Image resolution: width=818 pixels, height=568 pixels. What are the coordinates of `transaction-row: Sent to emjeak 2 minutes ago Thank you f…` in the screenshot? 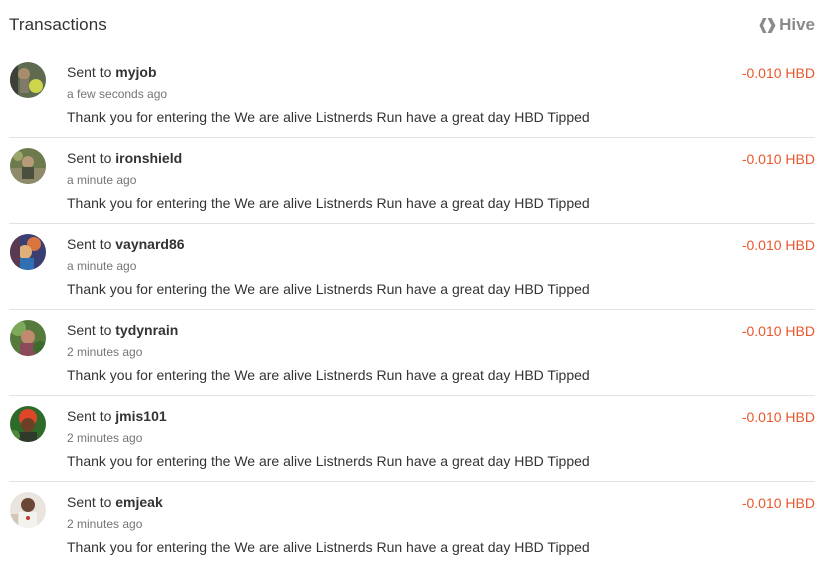 It's located at (412, 525).